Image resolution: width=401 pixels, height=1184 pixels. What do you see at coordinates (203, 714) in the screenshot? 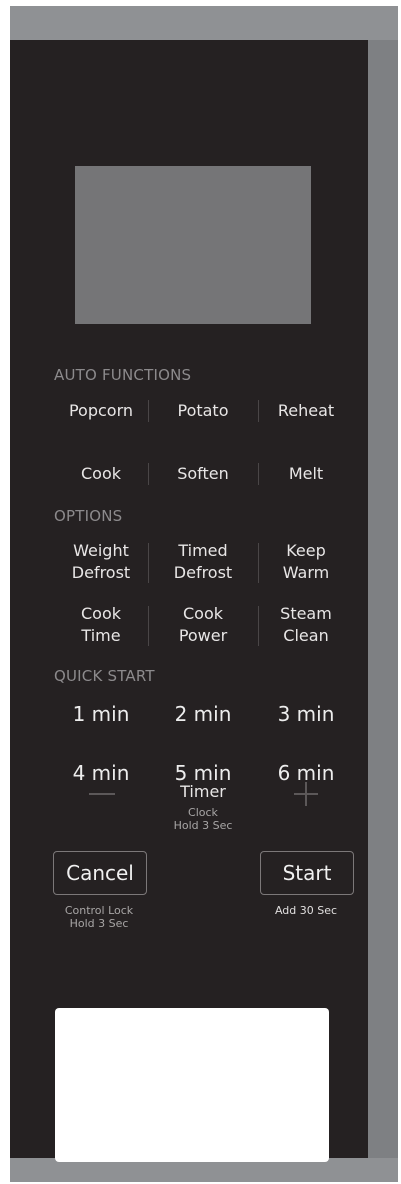
I see `quick-2-min-button: 2 min` at bounding box center [203, 714].